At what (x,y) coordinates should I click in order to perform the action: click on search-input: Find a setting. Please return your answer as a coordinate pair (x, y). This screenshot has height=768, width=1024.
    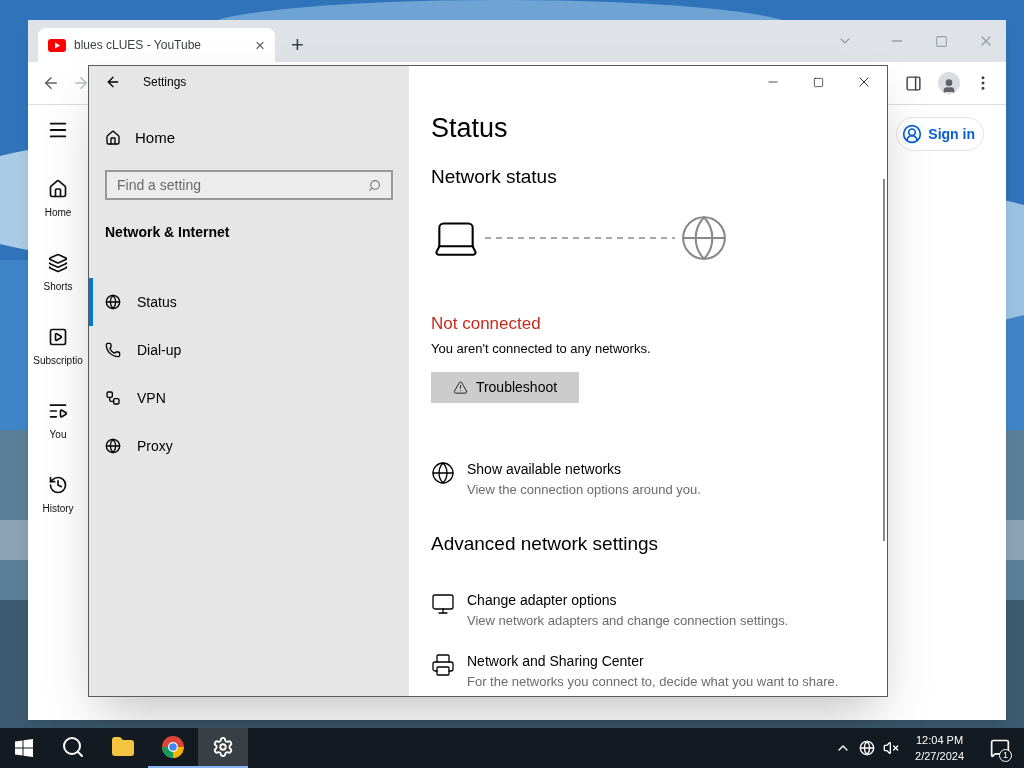
    Looking at the image, I should click on (242, 185).